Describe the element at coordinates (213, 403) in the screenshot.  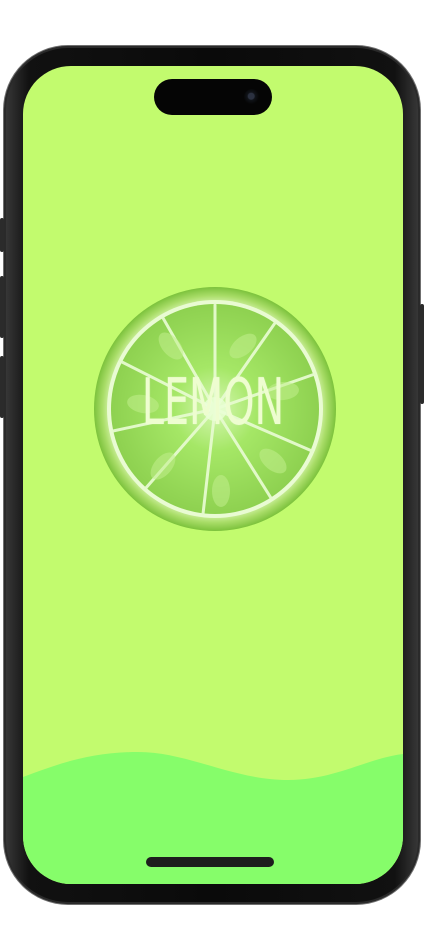
I see `brand-title: LEMON` at that location.